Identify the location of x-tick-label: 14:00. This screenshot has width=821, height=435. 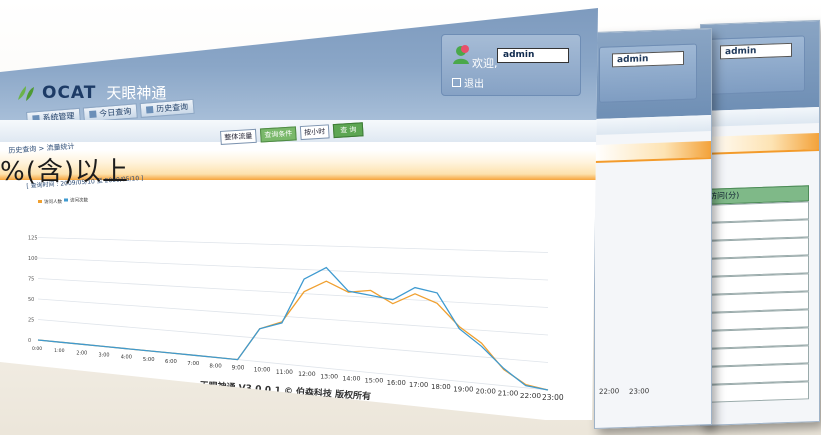
(351, 378).